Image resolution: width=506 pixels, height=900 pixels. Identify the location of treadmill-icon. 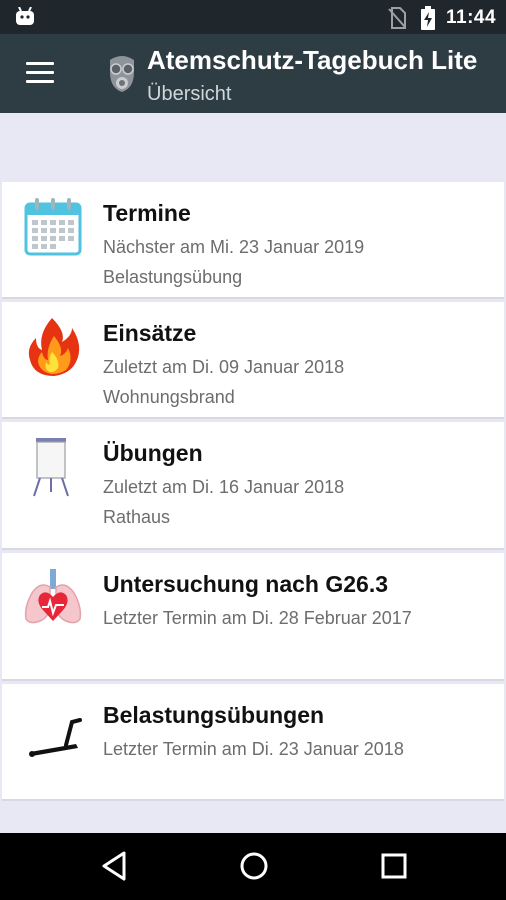
(55, 737).